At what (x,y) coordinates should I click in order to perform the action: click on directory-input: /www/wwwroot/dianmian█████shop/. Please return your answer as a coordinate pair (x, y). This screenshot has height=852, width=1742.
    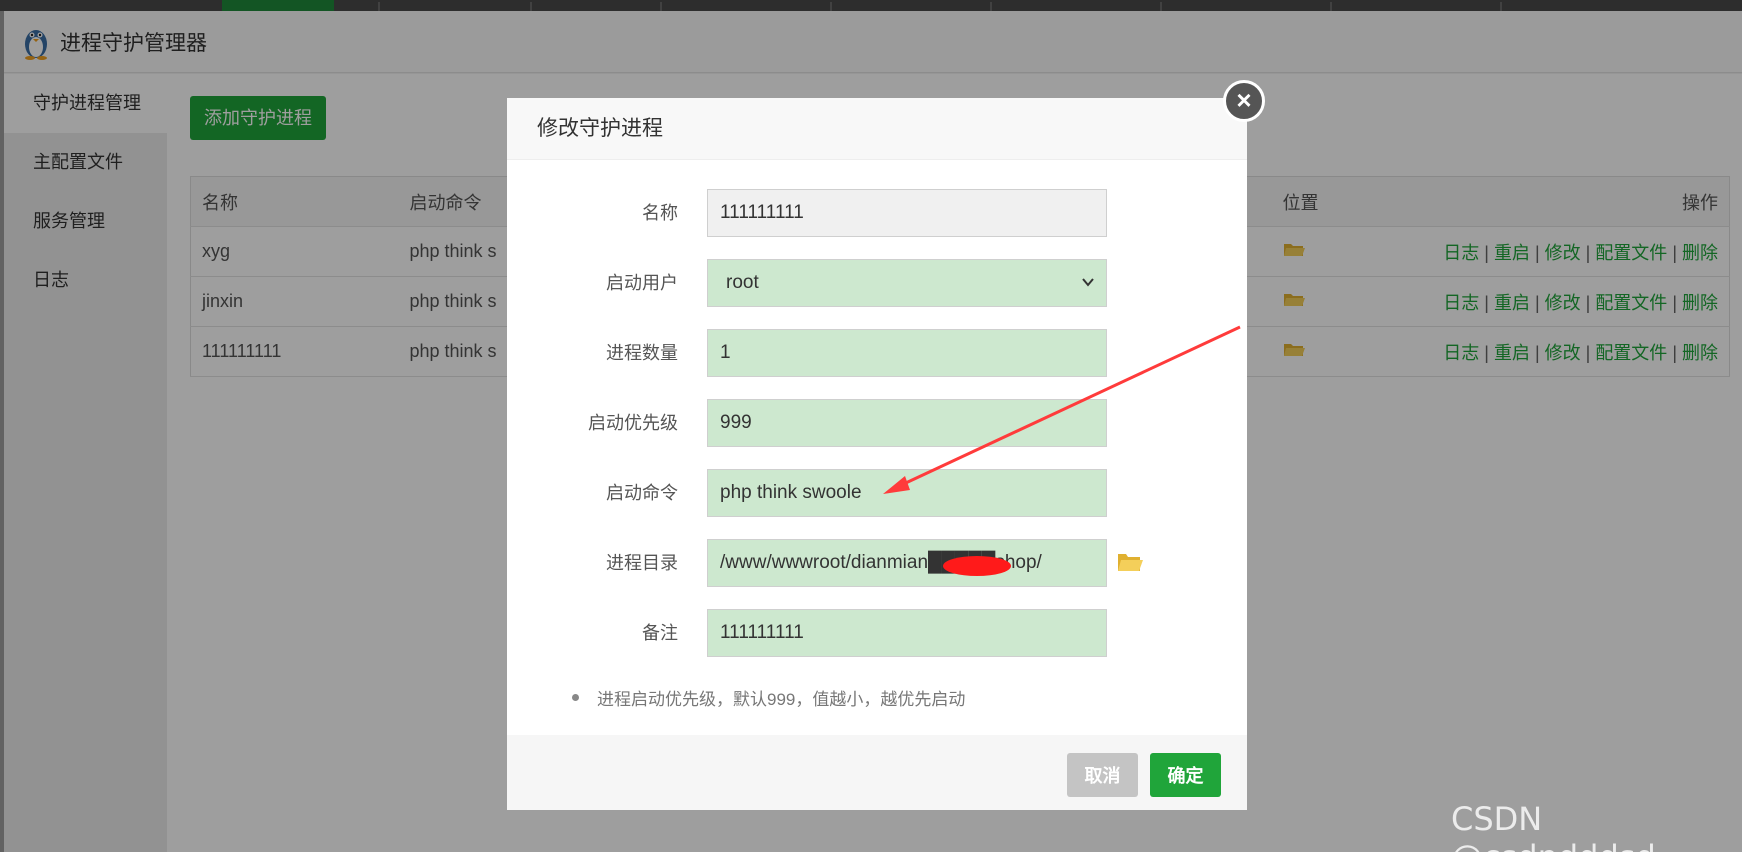
    Looking at the image, I should click on (907, 563).